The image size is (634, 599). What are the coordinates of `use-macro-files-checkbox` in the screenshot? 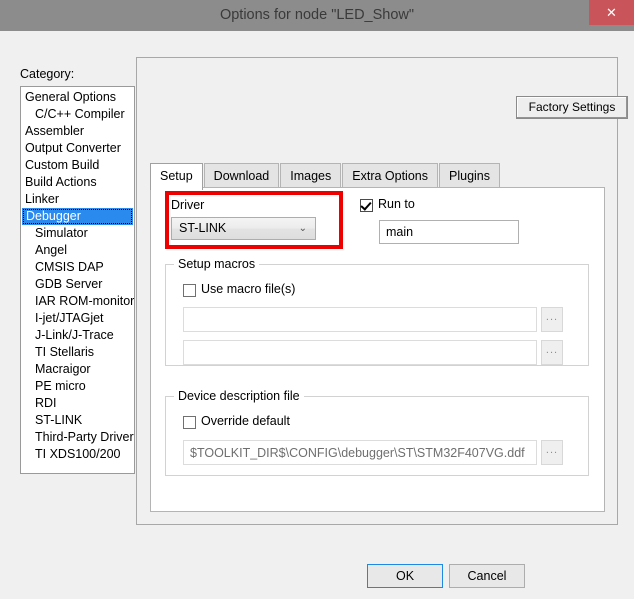 It's located at (189, 290).